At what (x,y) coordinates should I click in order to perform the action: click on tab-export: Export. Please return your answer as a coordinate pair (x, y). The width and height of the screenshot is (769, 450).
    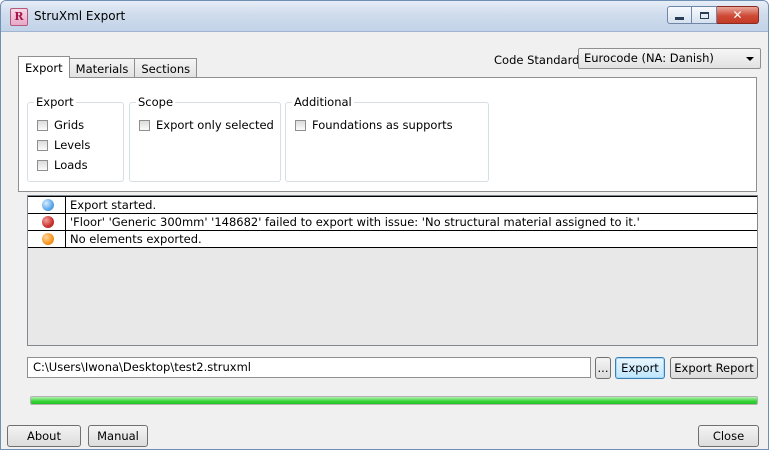
    Looking at the image, I should click on (44, 67).